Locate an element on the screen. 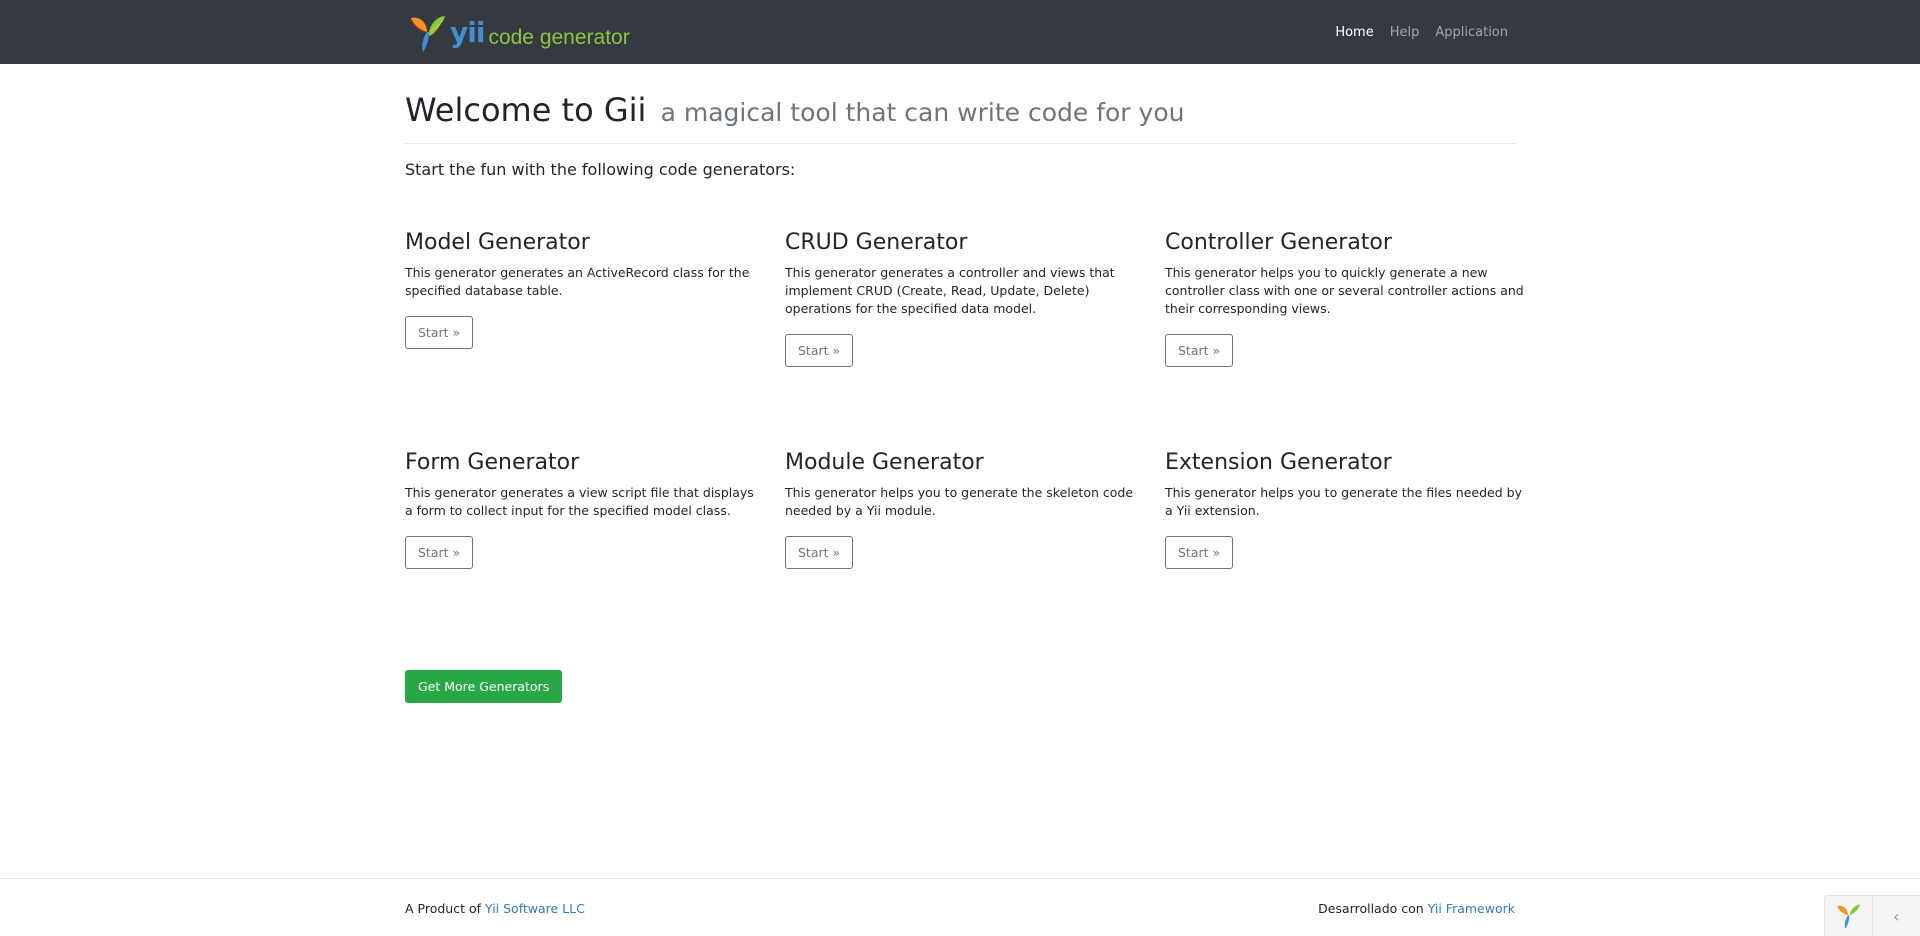 The height and width of the screenshot is (936, 1920). chevron-left-icon: ‹ is located at coordinates (1896, 916).